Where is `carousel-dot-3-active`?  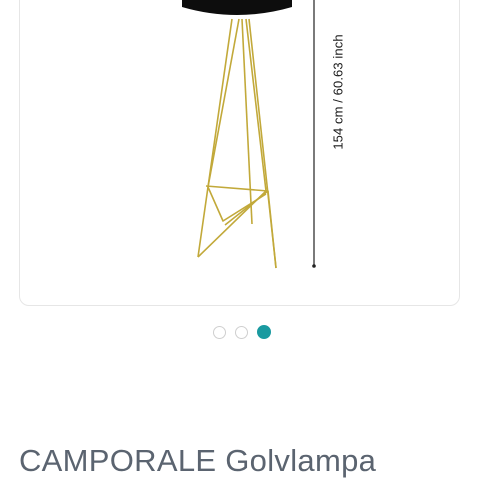
carousel-dot-3-active is located at coordinates (264, 332).